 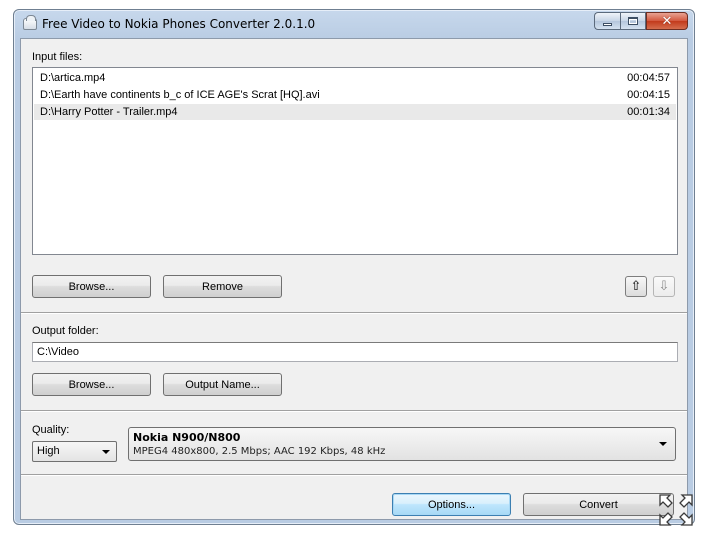 What do you see at coordinates (648, 112) in the screenshot?
I see `file-duration: 00:01:34` at bounding box center [648, 112].